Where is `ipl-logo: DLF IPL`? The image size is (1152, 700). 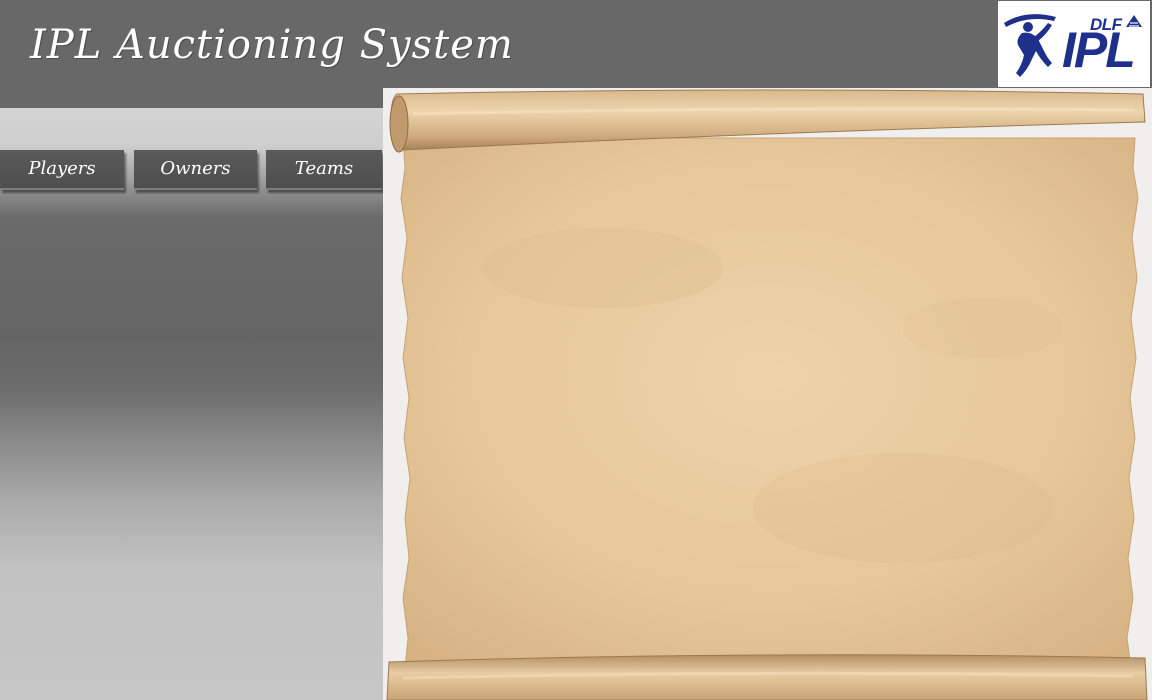
ipl-logo: DLF IPL is located at coordinates (1074, 44).